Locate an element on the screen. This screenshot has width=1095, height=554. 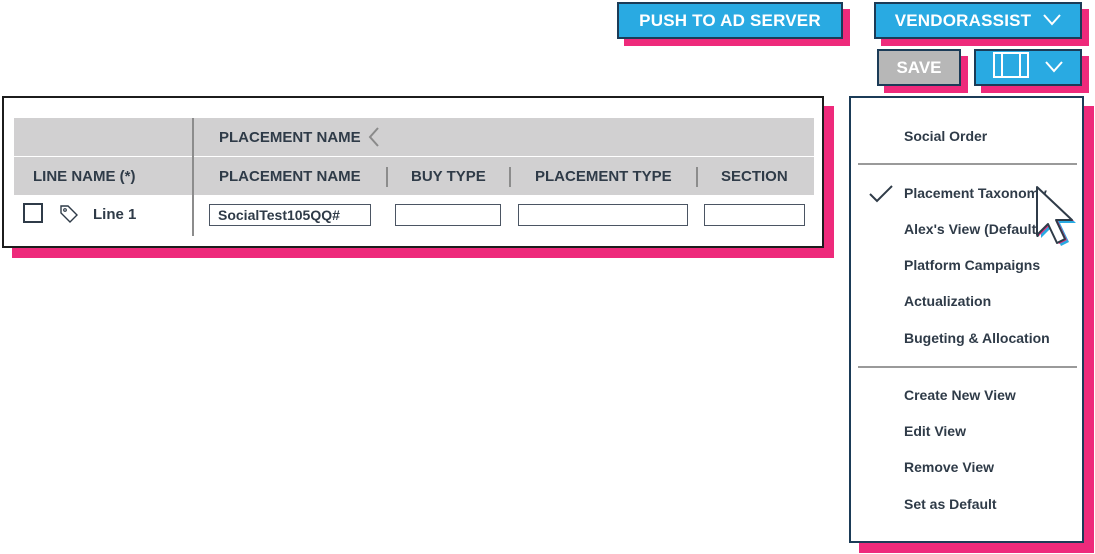
placement-name-input is located at coordinates (290, 215).